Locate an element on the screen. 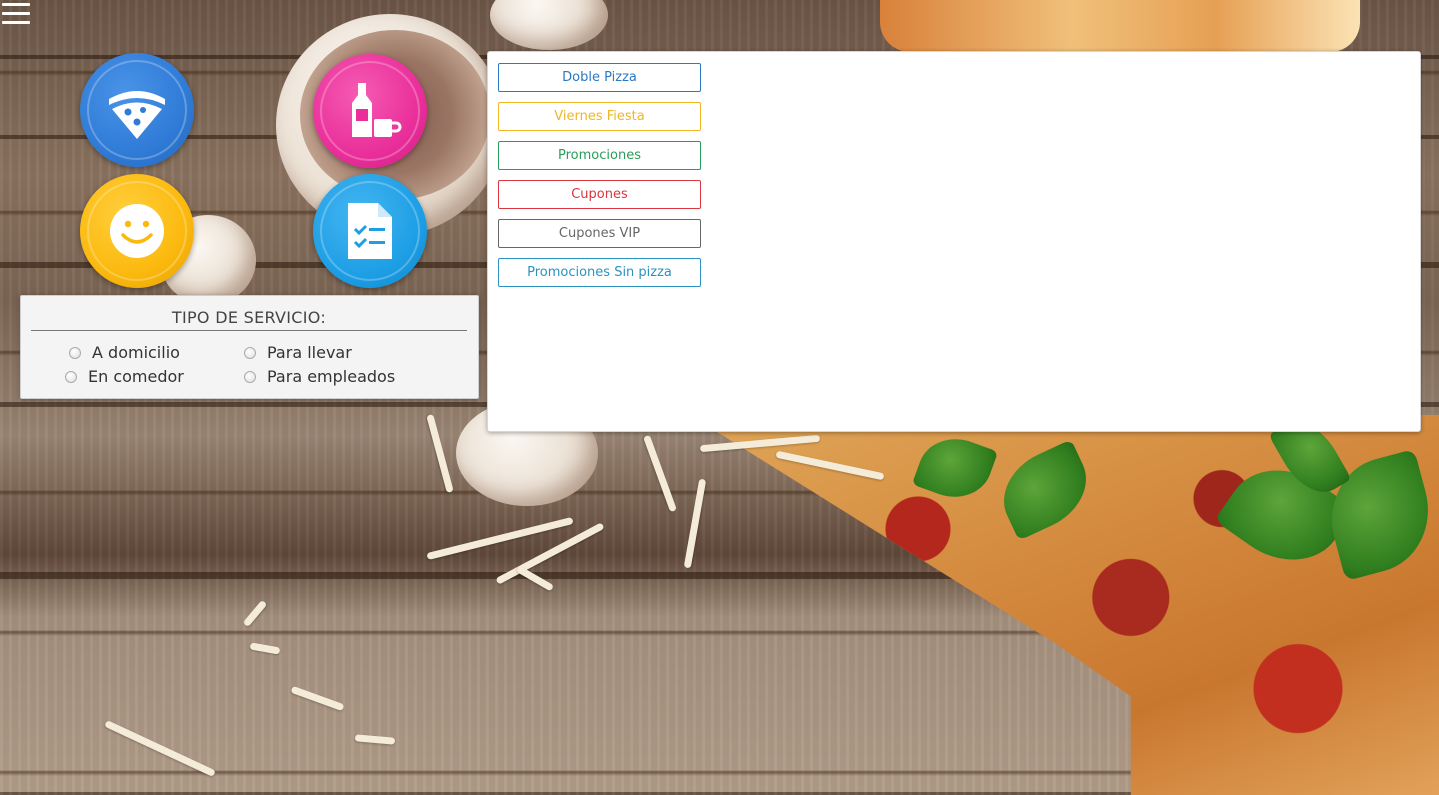 Image resolution: width=1439 pixels, height=795 pixels. pizza-button is located at coordinates (137, 110).